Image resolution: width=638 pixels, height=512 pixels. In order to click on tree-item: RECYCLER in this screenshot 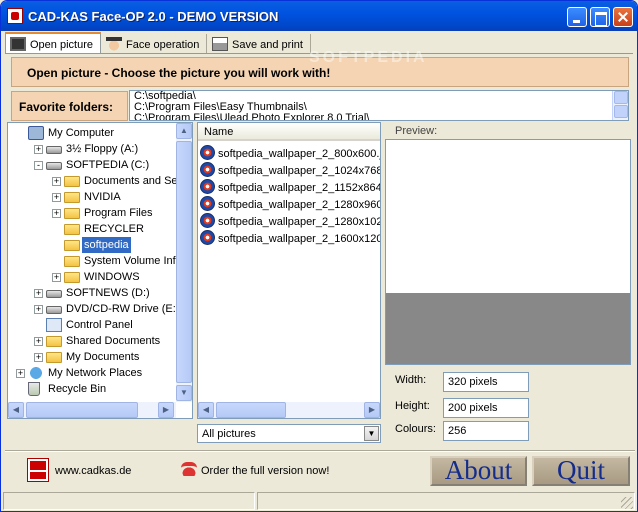, I will do `click(92, 229)`.